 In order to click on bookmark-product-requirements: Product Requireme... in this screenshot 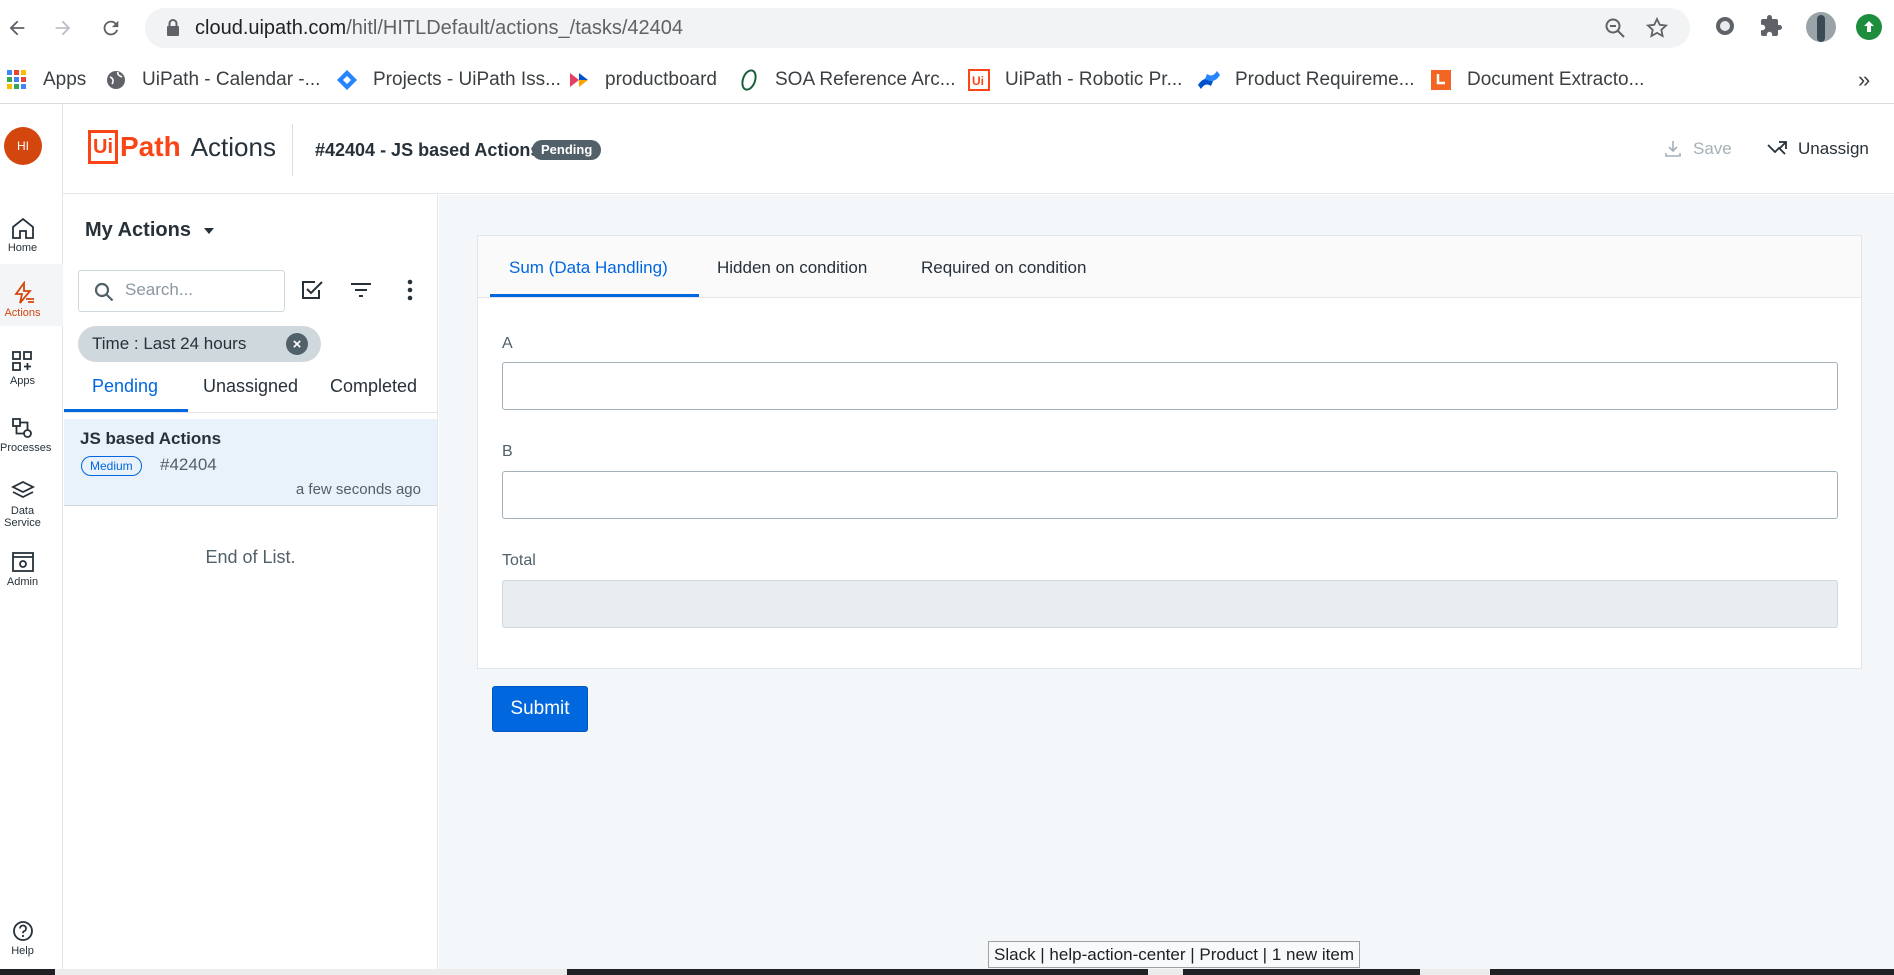, I will do `click(1306, 80)`.